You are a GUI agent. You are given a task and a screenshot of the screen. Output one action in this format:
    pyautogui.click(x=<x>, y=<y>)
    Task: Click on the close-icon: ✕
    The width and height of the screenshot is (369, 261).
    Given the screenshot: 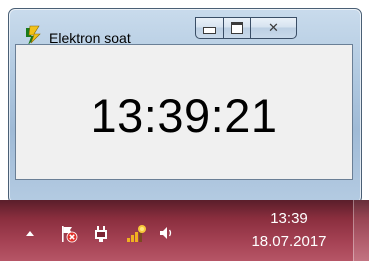 What is the action you would take?
    pyautogui.click(x=273, y=28)
    